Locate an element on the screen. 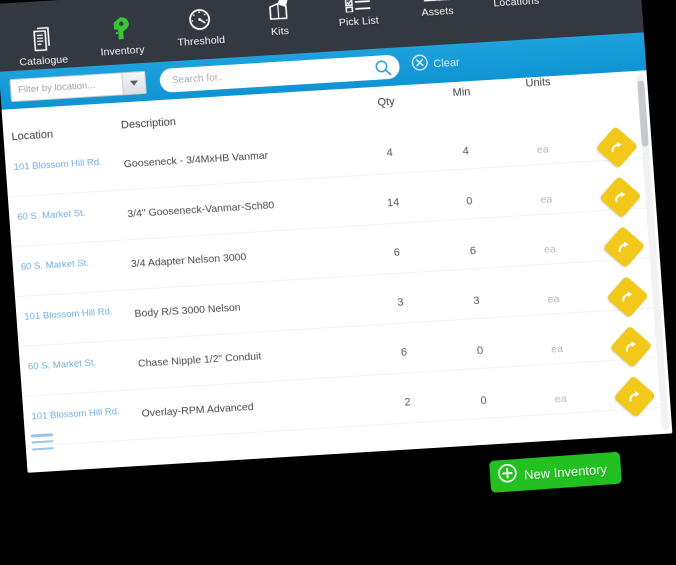  nav-item-catalogue: Catalogue is located at coordinates (42, 35).